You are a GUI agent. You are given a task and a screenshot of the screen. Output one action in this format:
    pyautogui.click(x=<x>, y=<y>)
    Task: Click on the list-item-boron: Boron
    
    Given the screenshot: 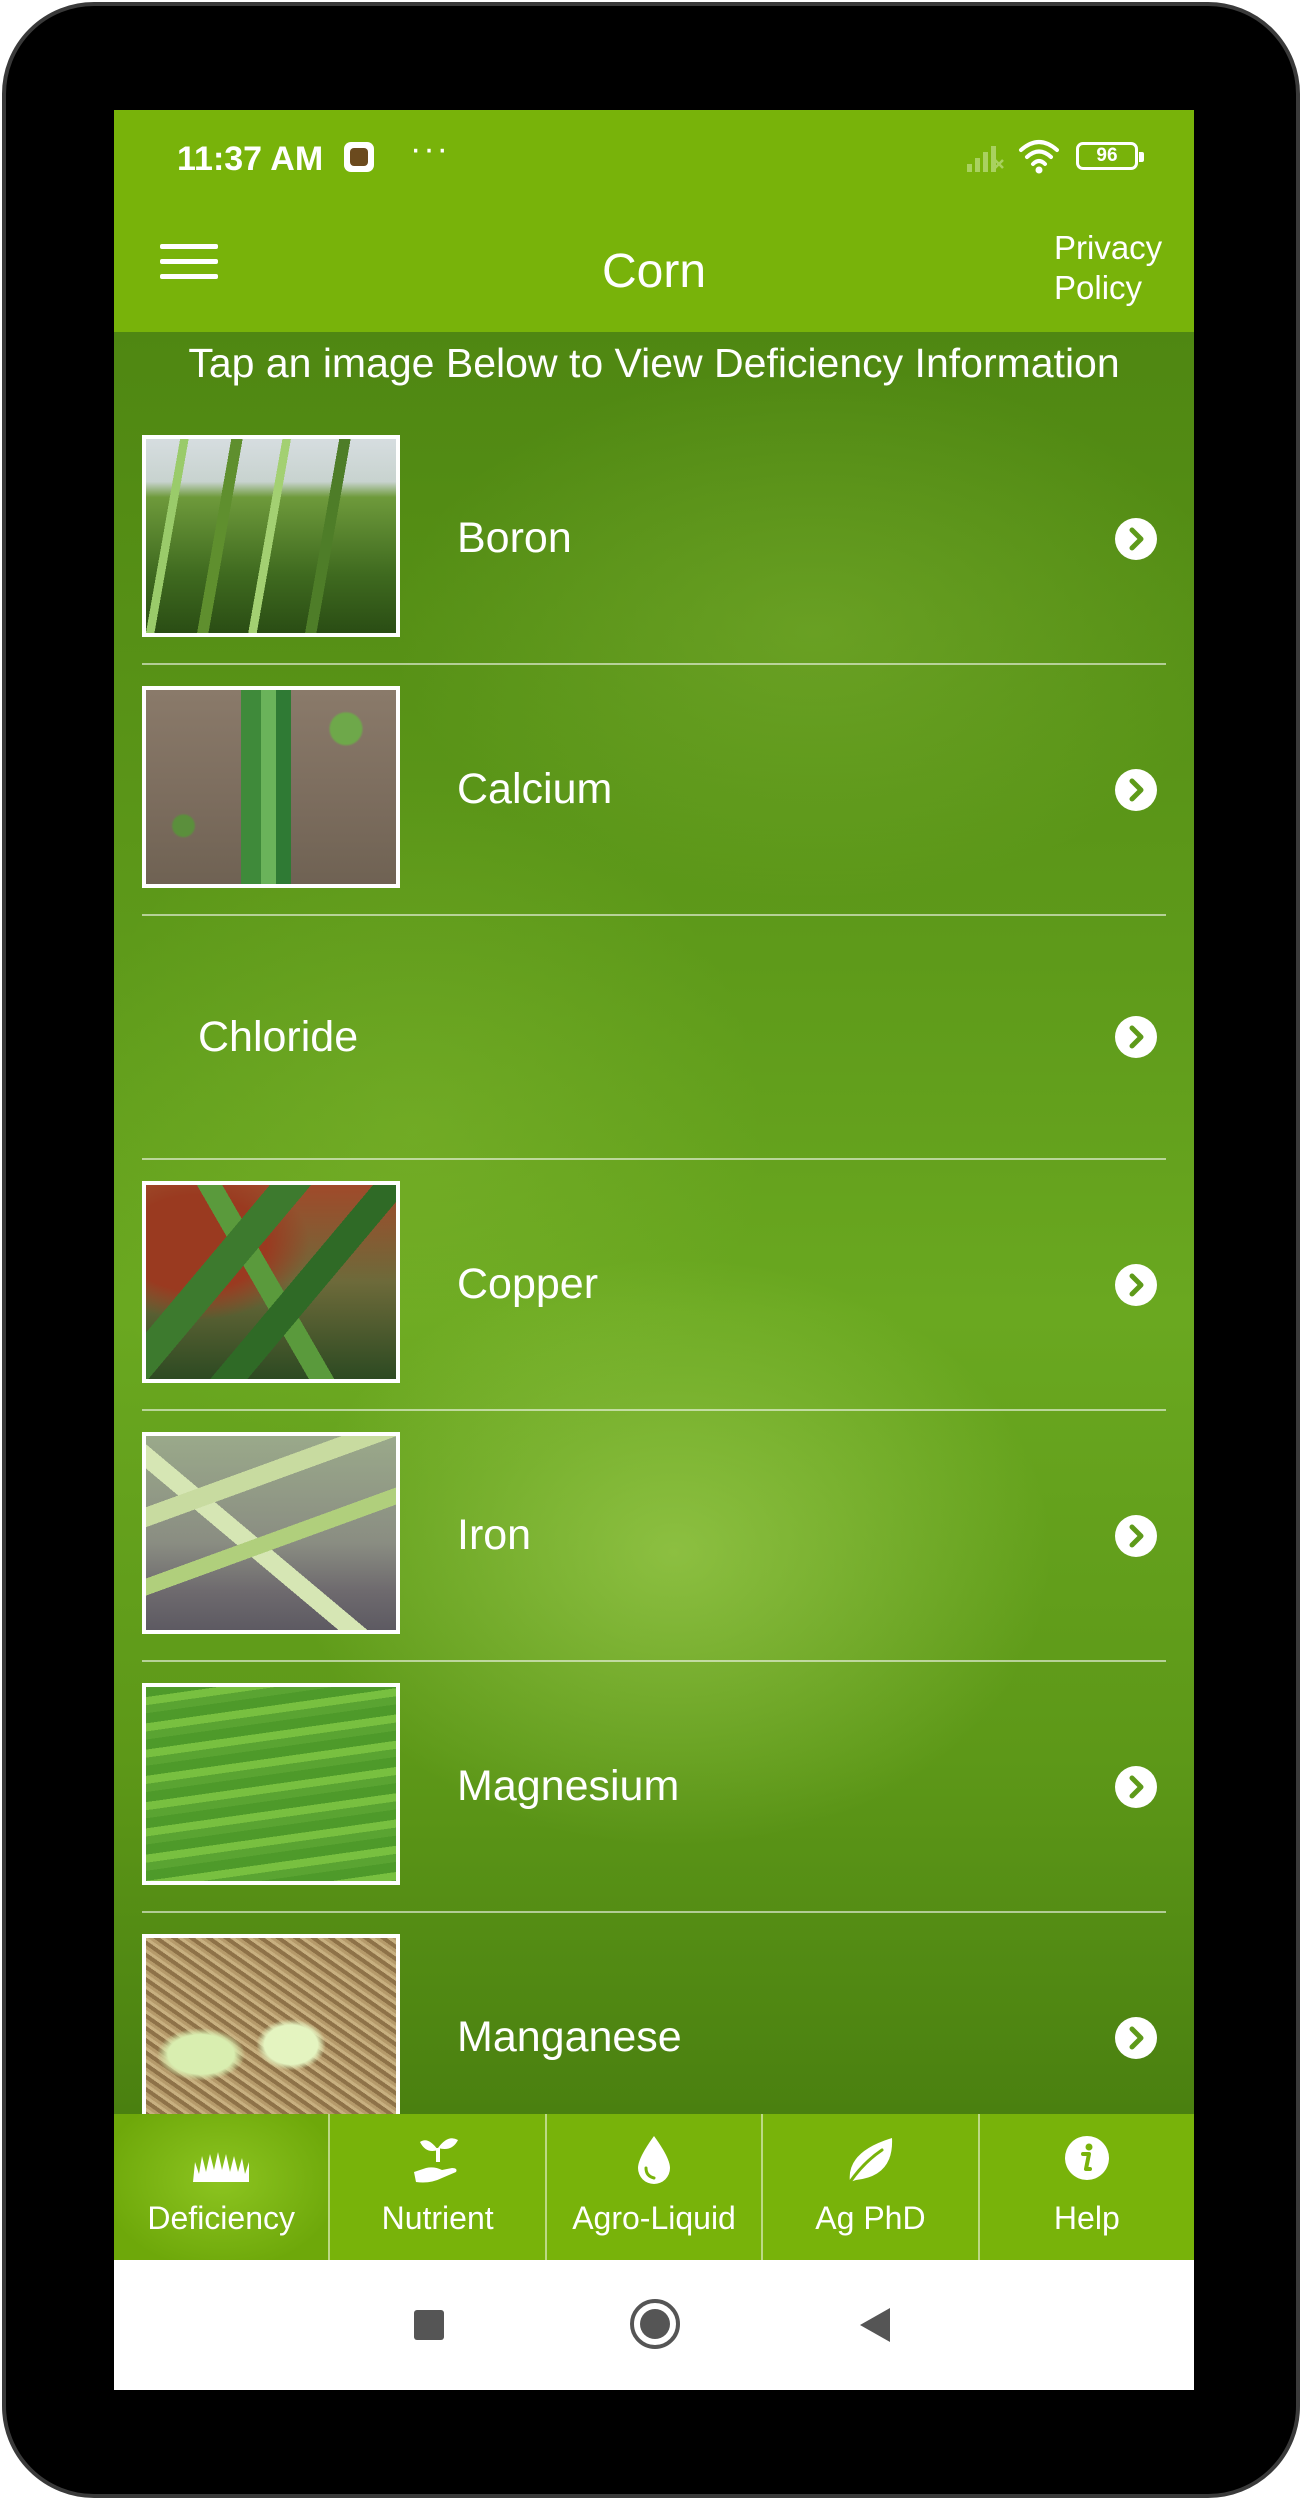 What is the action you would take?
    pyautogui.click(x=654, y=539)
    